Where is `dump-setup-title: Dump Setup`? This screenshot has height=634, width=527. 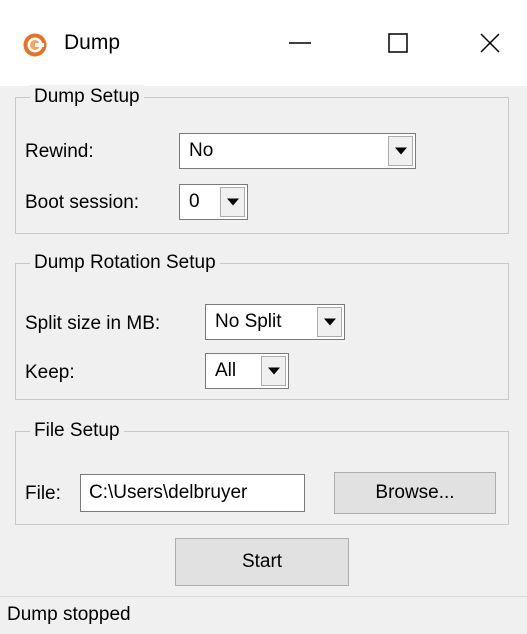
dump-setup-title: Dump Setup is located at coordinates (87, 97).